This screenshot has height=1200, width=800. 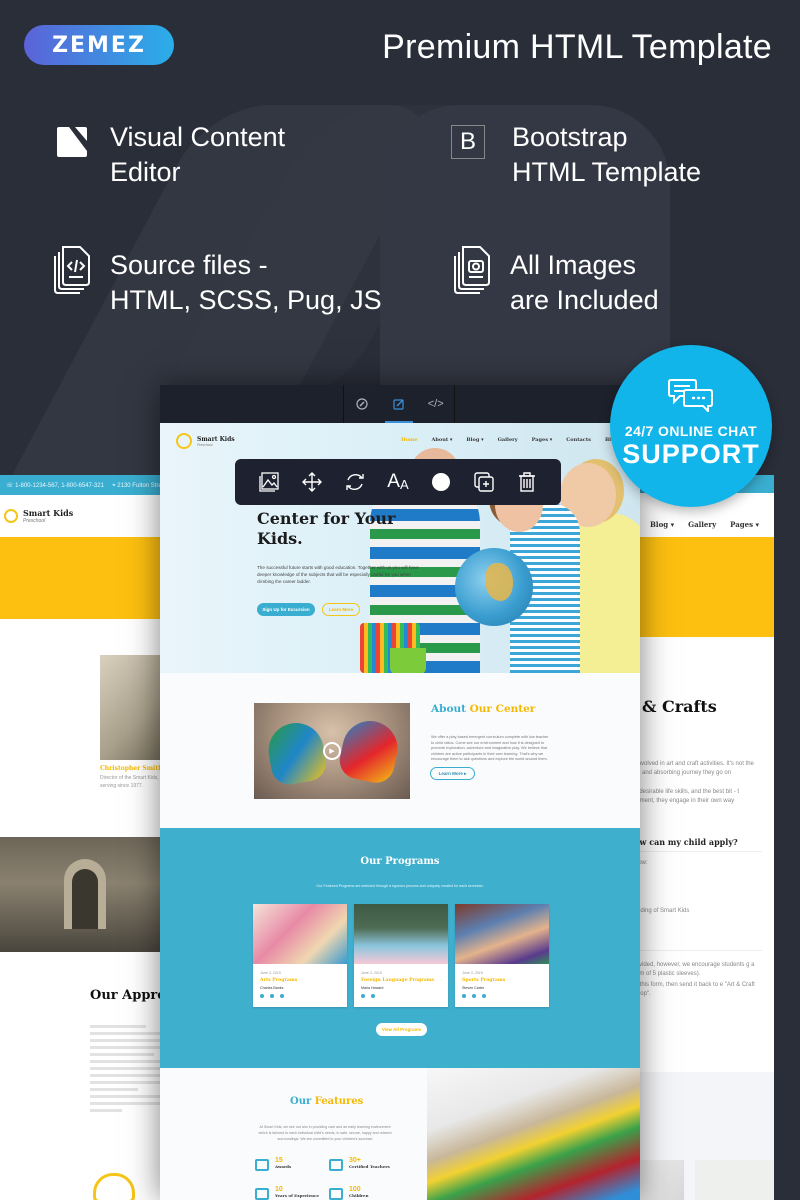 I want to click on feature-text: are Included, so click(x=584, y=300).